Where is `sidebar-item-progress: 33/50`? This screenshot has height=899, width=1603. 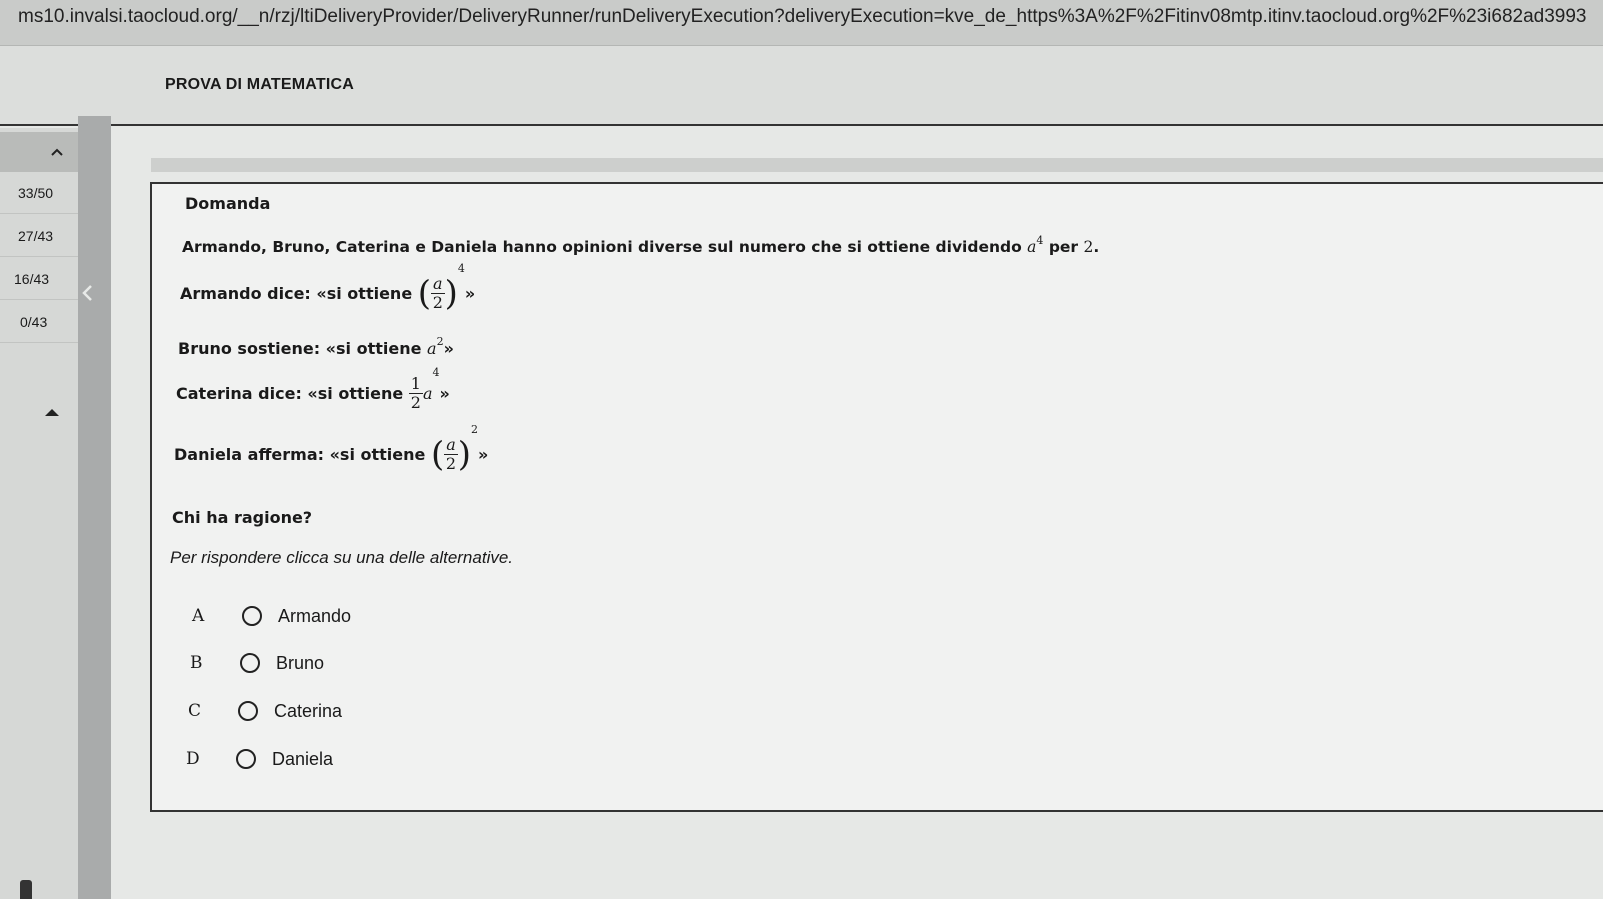 sidebar-item-progress: 33/50 is located at coordinates (36, 192).